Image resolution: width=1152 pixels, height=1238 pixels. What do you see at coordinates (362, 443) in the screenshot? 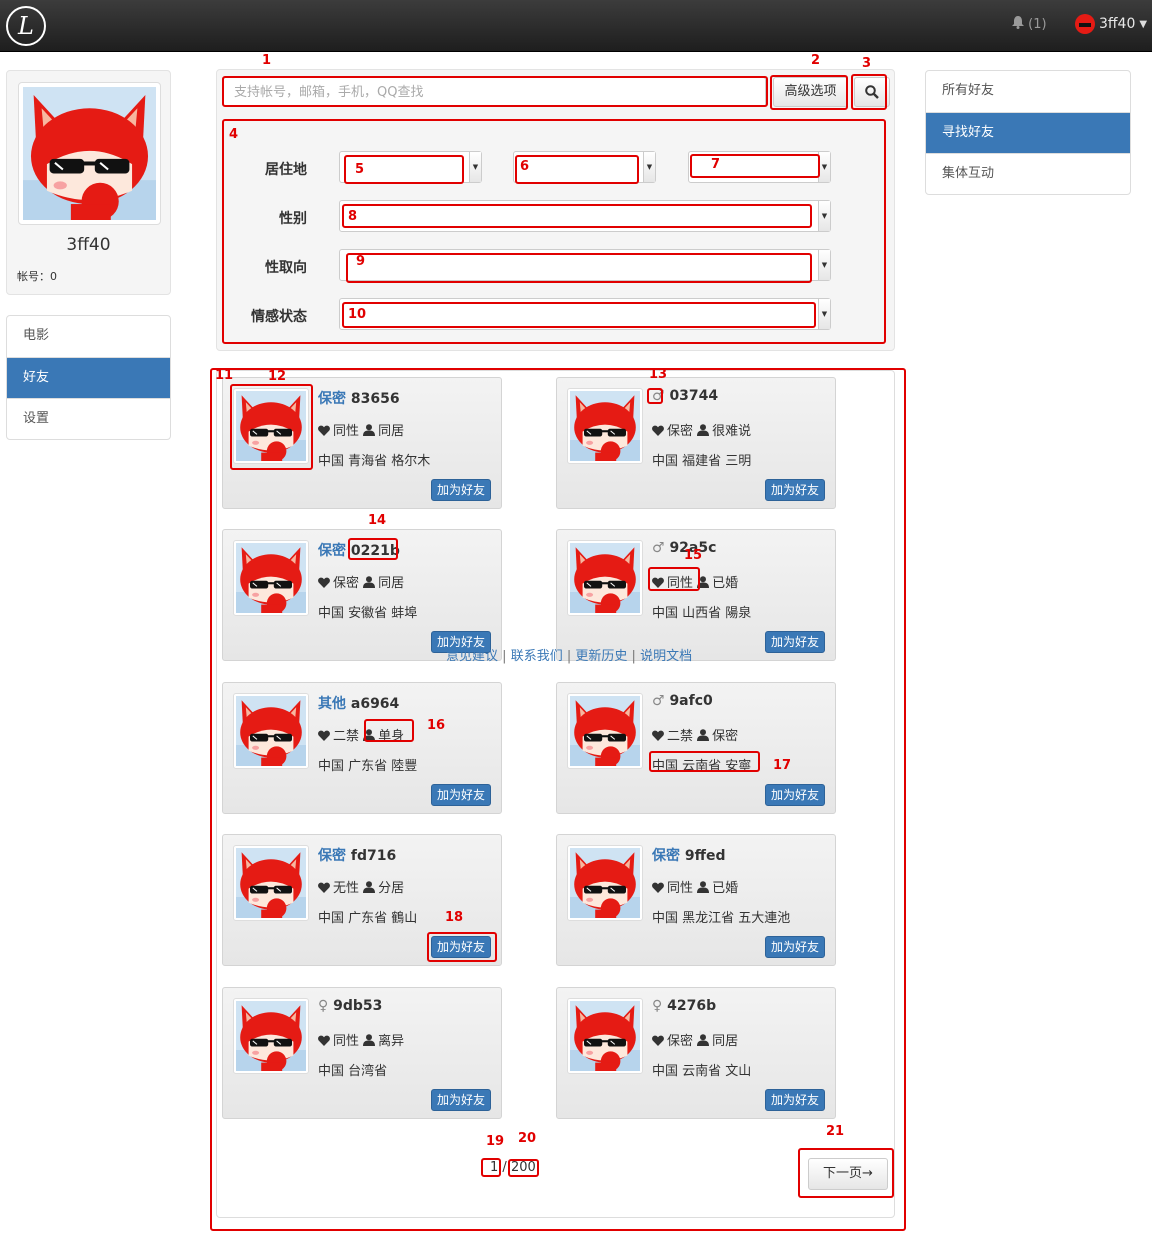
I see `friend-card: 保密 83656 同性 同居 中国 青海省 格尔木 加为好友` at bounding box center [362, 443].